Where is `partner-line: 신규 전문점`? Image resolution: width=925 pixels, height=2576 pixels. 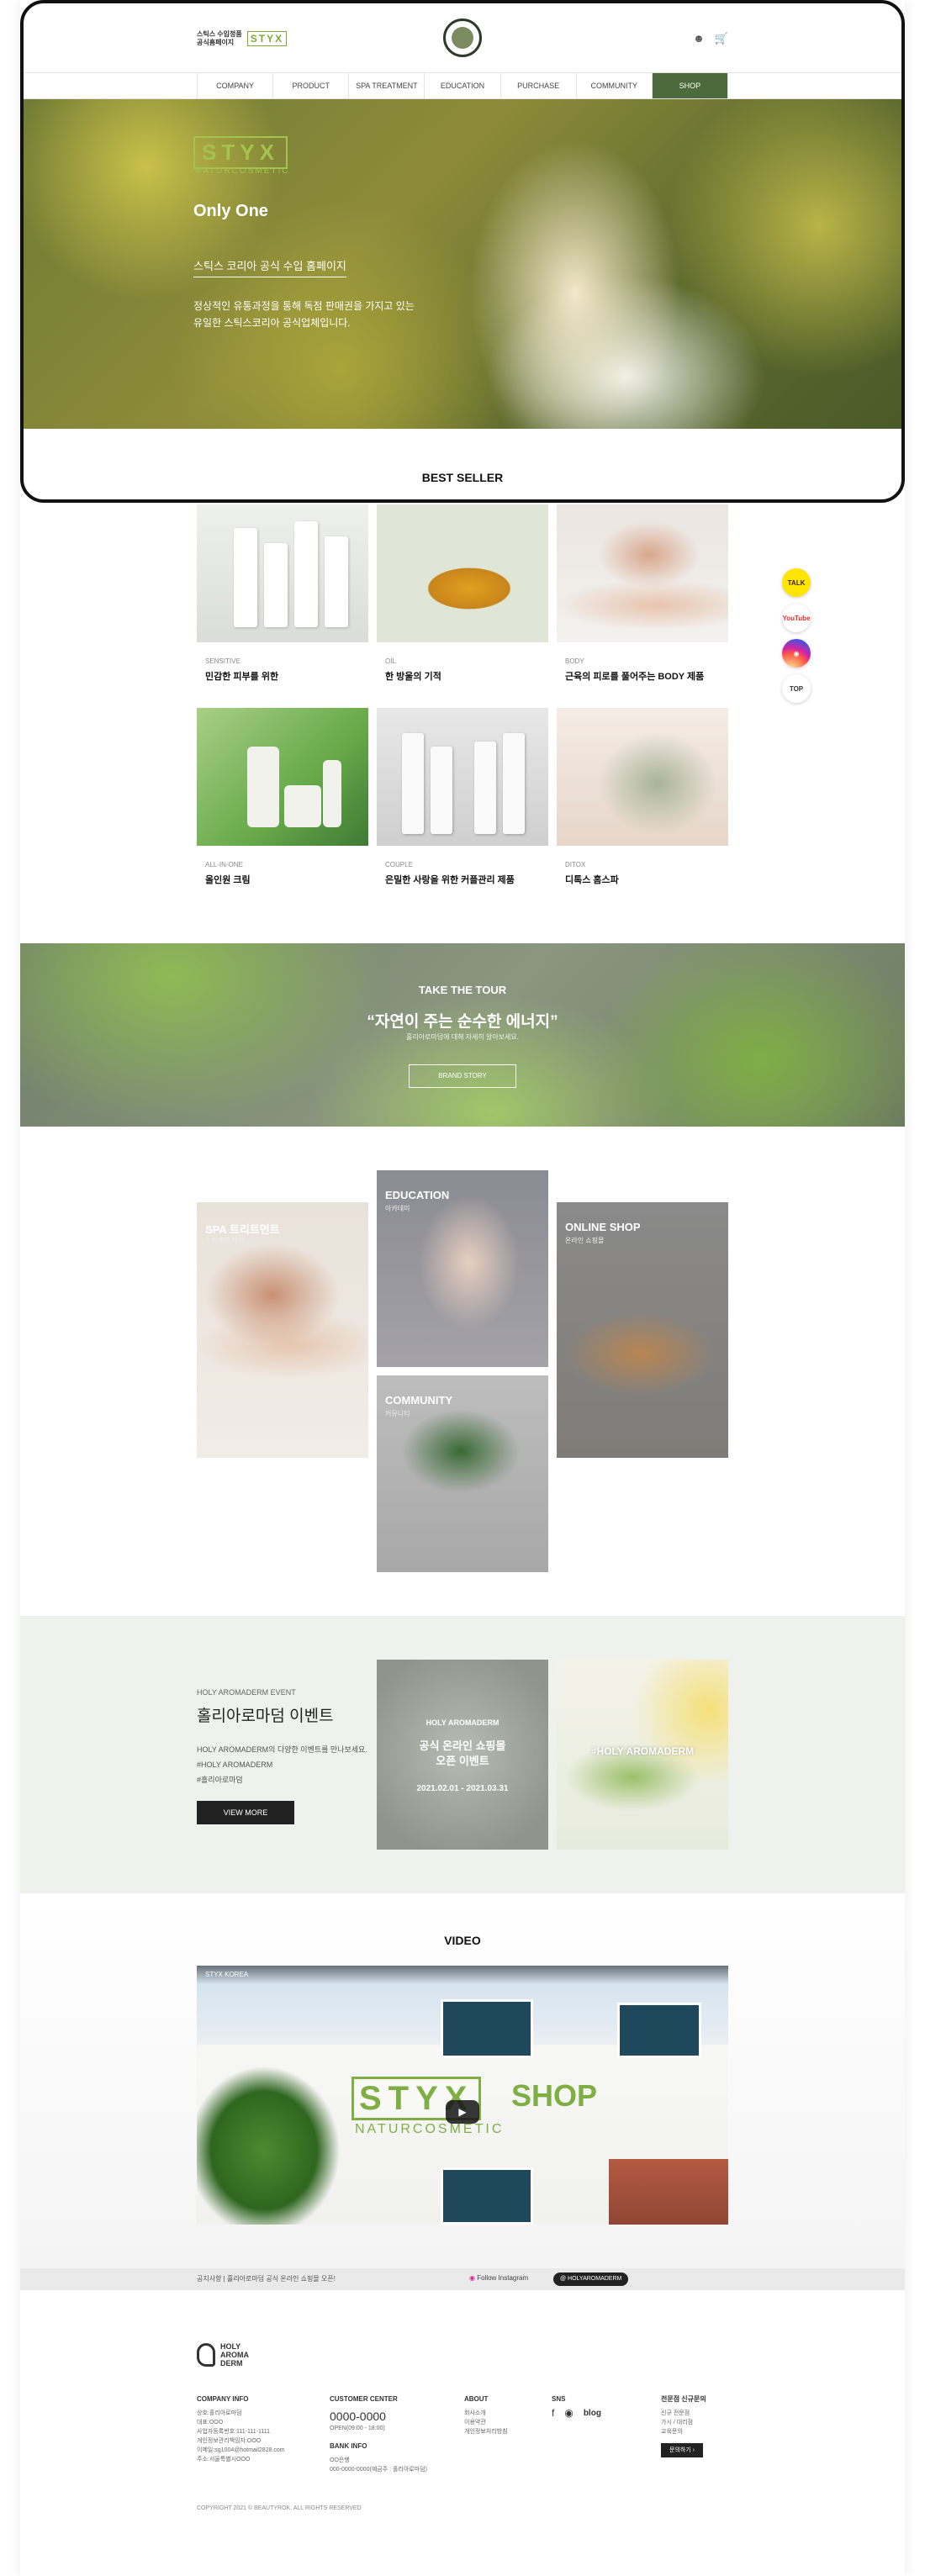
partner-line: 신규 전문점 is located at coordinates (675, 2413).